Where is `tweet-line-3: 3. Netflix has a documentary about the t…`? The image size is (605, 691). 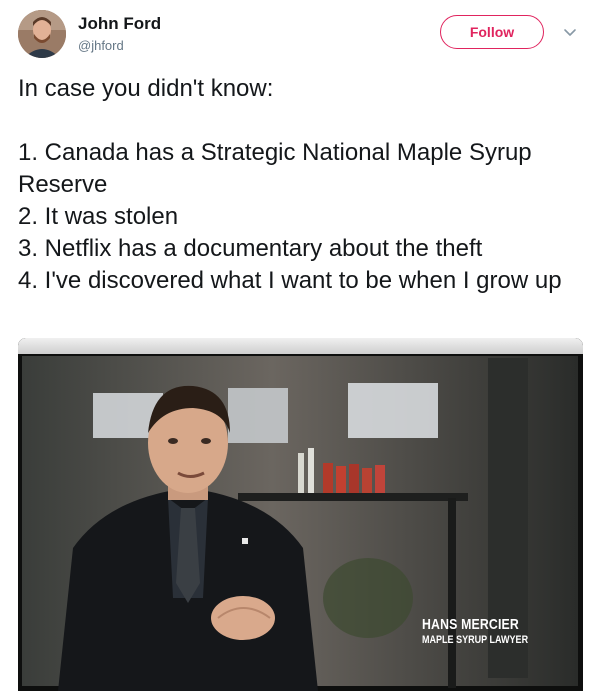 tweet-line-3: 3. Netflix has a documentary about the t… is located at coordinates (250, 248).